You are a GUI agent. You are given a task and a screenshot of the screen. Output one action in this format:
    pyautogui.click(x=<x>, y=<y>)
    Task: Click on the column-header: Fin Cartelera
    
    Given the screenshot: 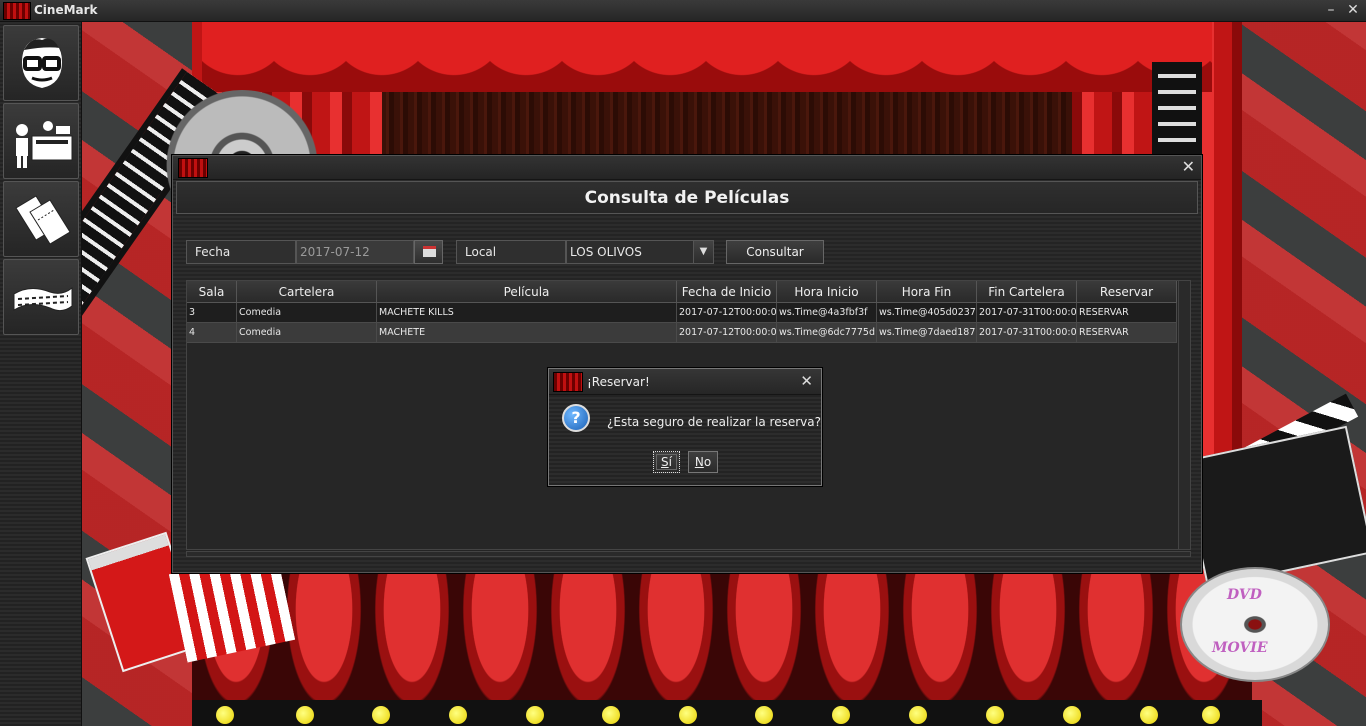 What is the action you would take?
    pyautogui.click(x=1027, y=292)
    